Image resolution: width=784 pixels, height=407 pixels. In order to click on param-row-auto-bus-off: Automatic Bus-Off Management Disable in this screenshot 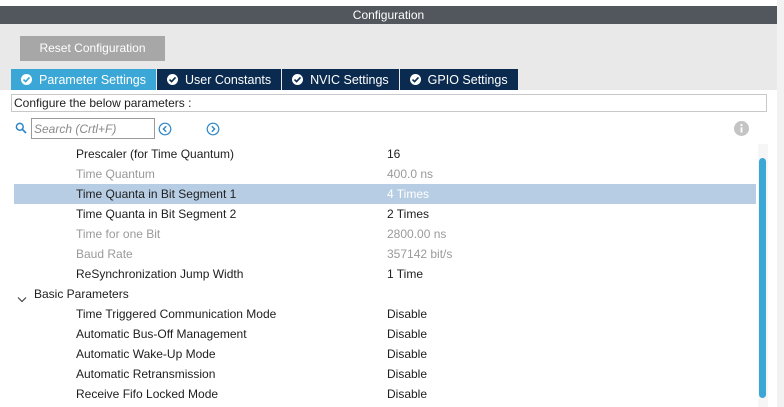, I will do `click(385, 334)`.